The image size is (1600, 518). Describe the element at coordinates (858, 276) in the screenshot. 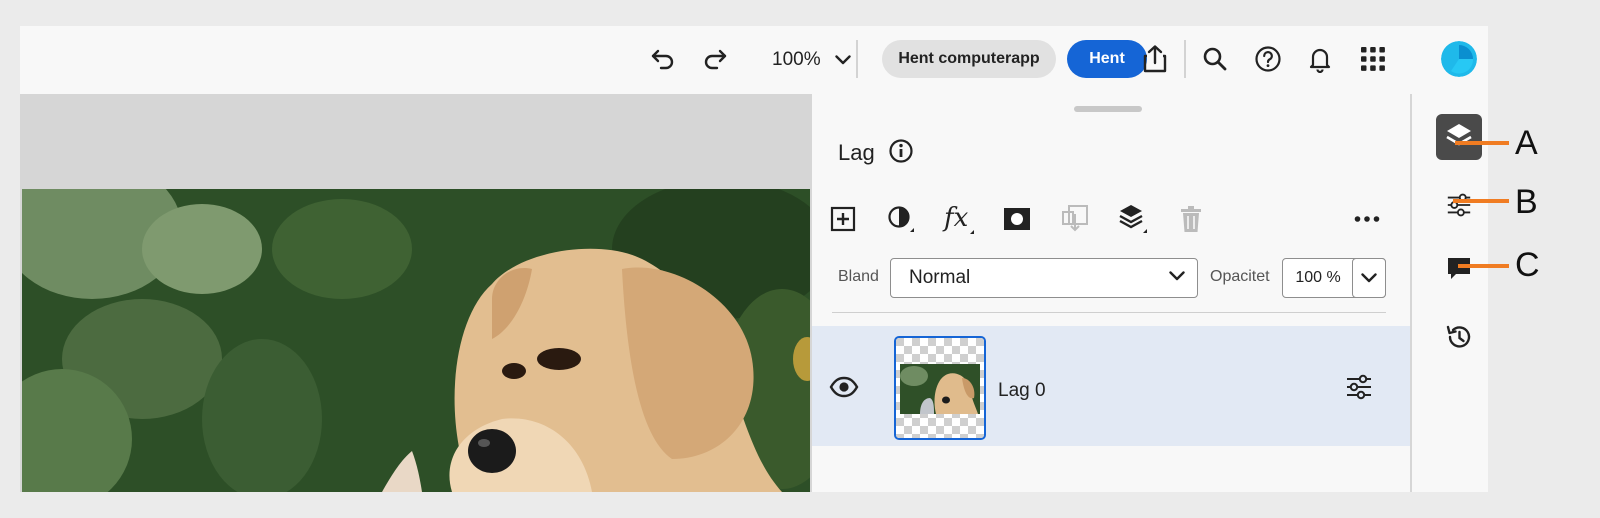

I see `blend-mode-label: Bland` at that location.